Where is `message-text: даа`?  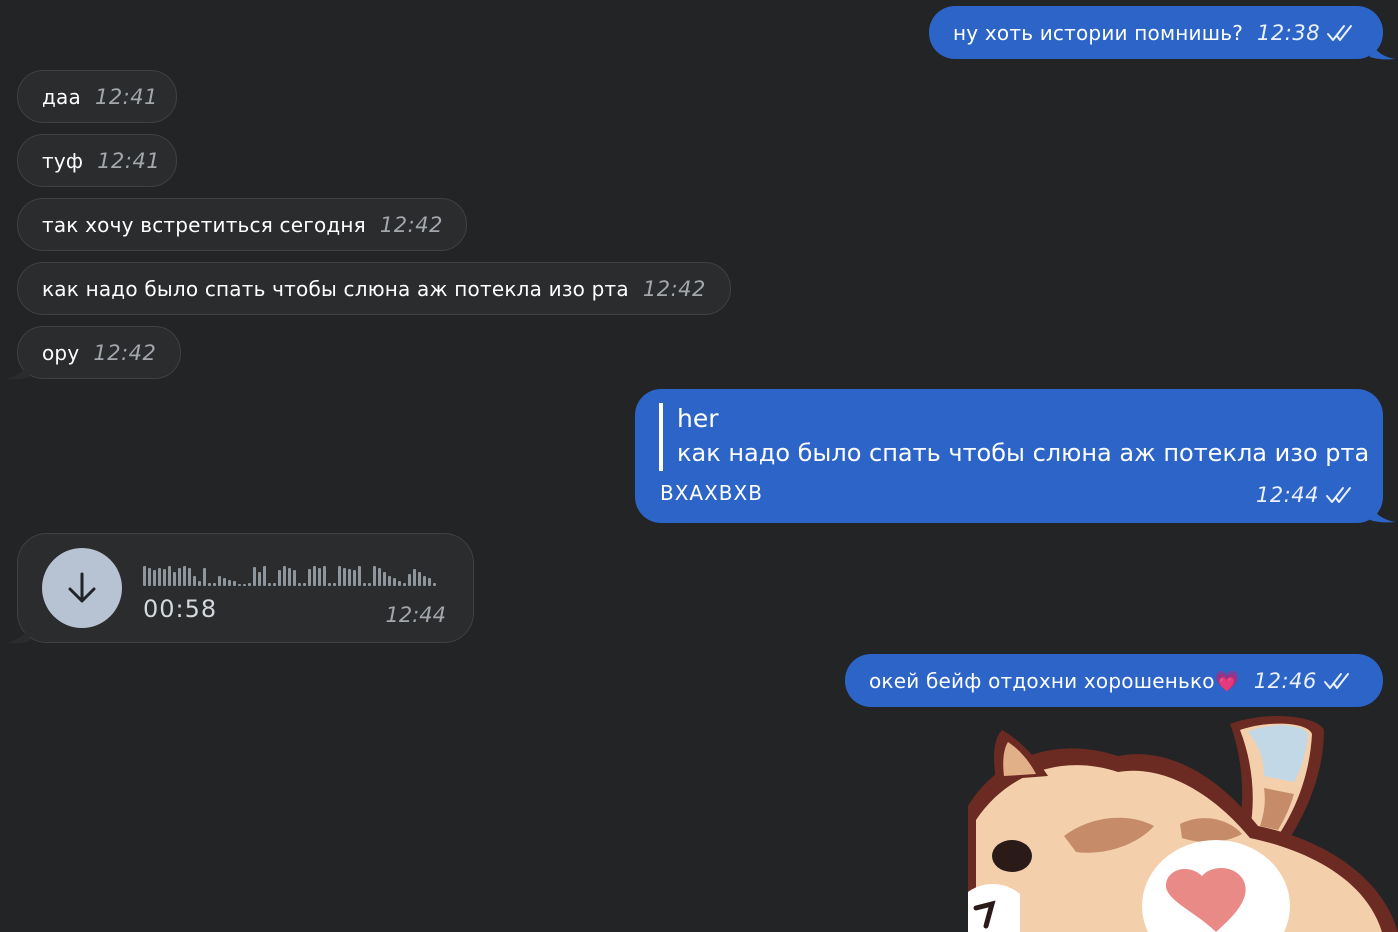
message-text: даа is located at coordinates (61, 96).